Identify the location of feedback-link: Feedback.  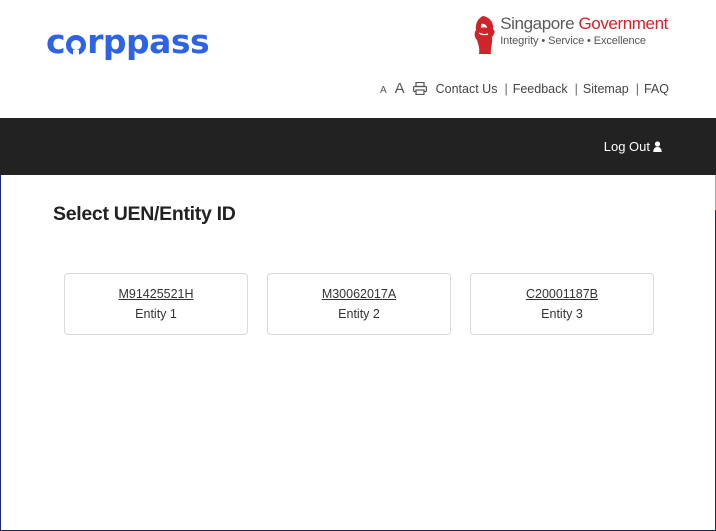
(540, 89).